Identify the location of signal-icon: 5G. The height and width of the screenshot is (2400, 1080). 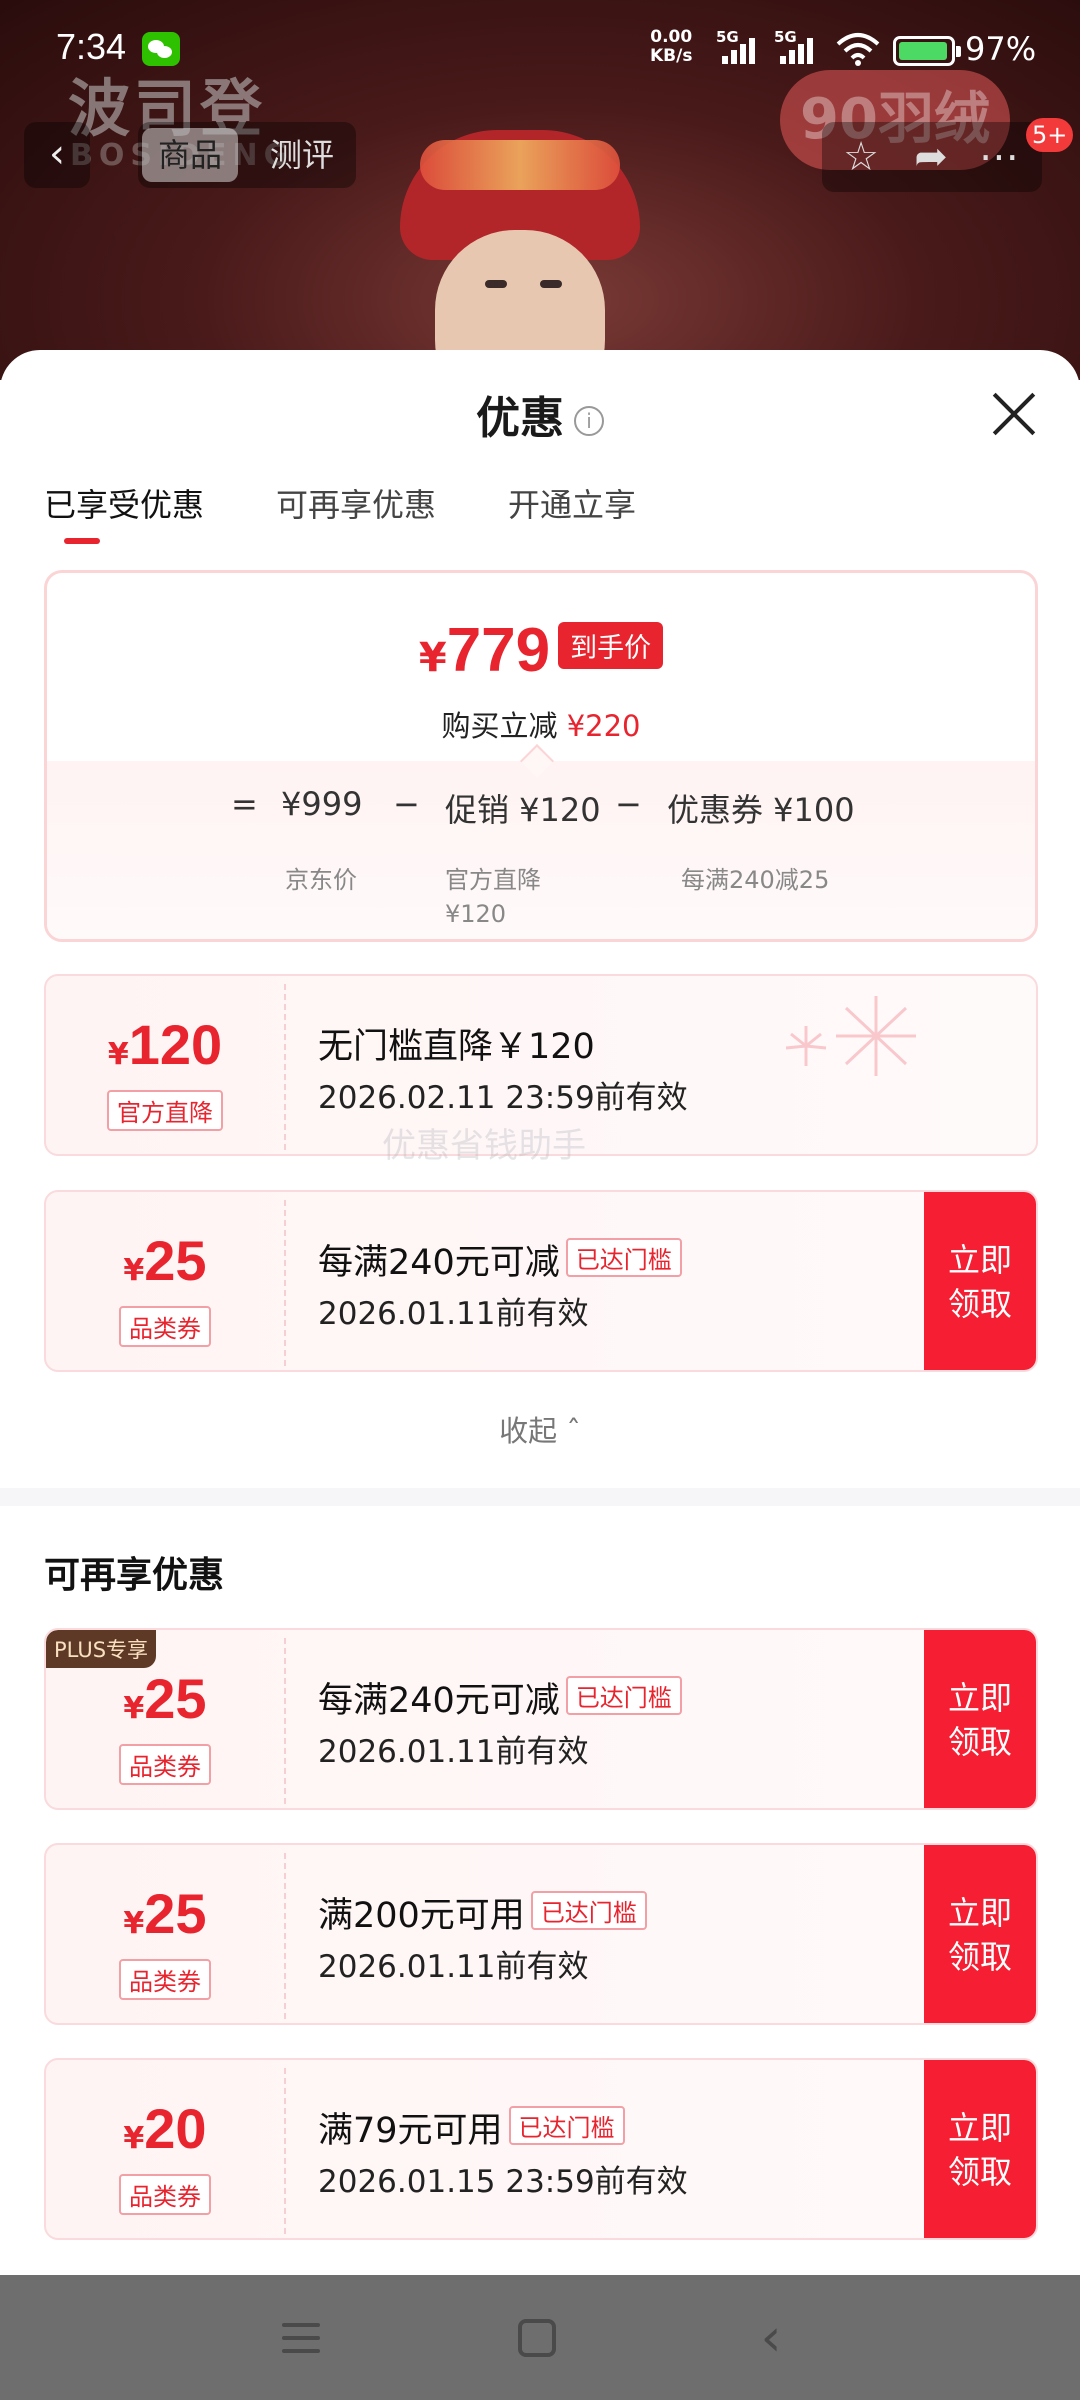
(741, 46).